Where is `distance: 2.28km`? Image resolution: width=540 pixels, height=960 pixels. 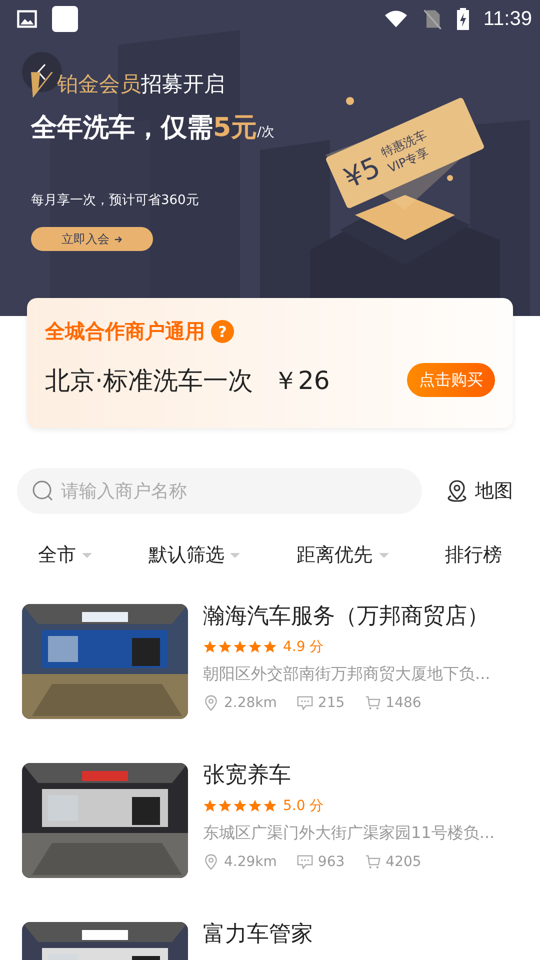 distance: 2.28km is located at coordinates (250, 703).